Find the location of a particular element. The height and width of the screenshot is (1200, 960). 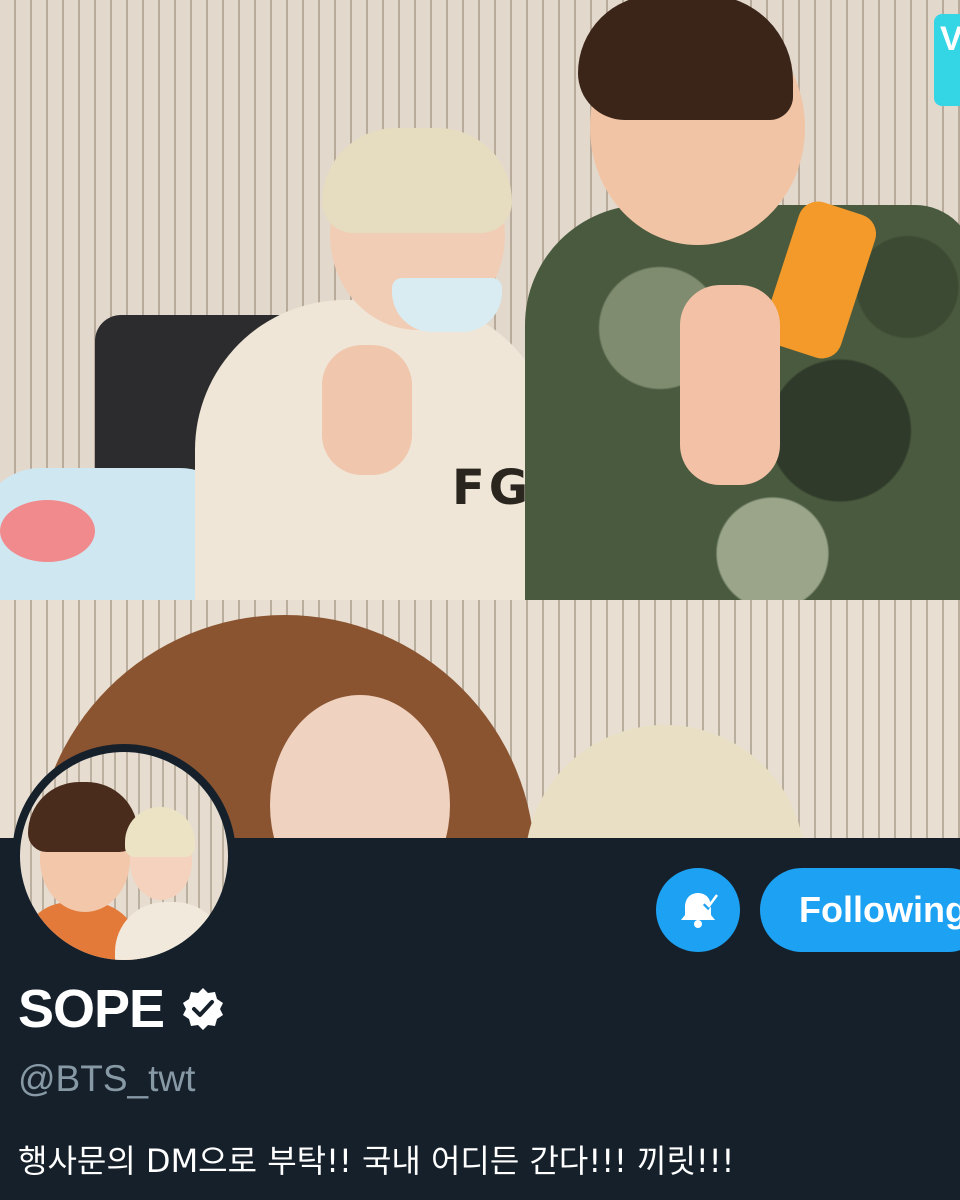

shirt-print: FG is located at coordinates (492, 488).